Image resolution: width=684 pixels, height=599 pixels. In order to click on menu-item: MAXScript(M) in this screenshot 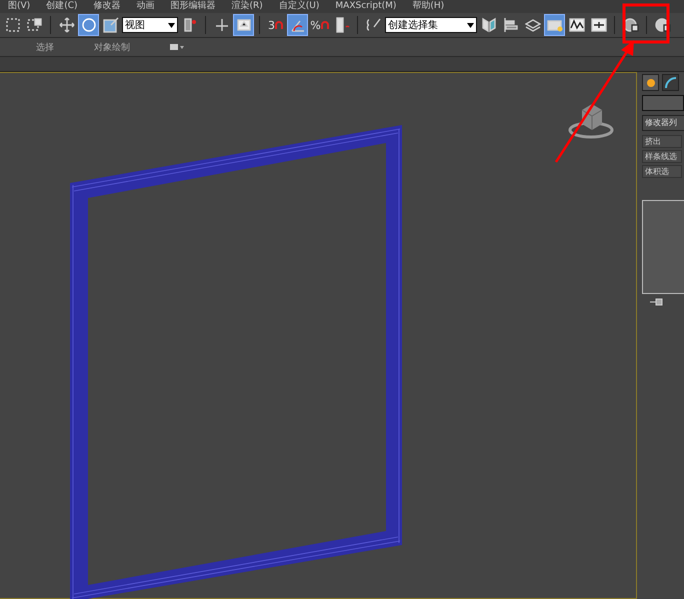, I will do `click(365, 6)`.